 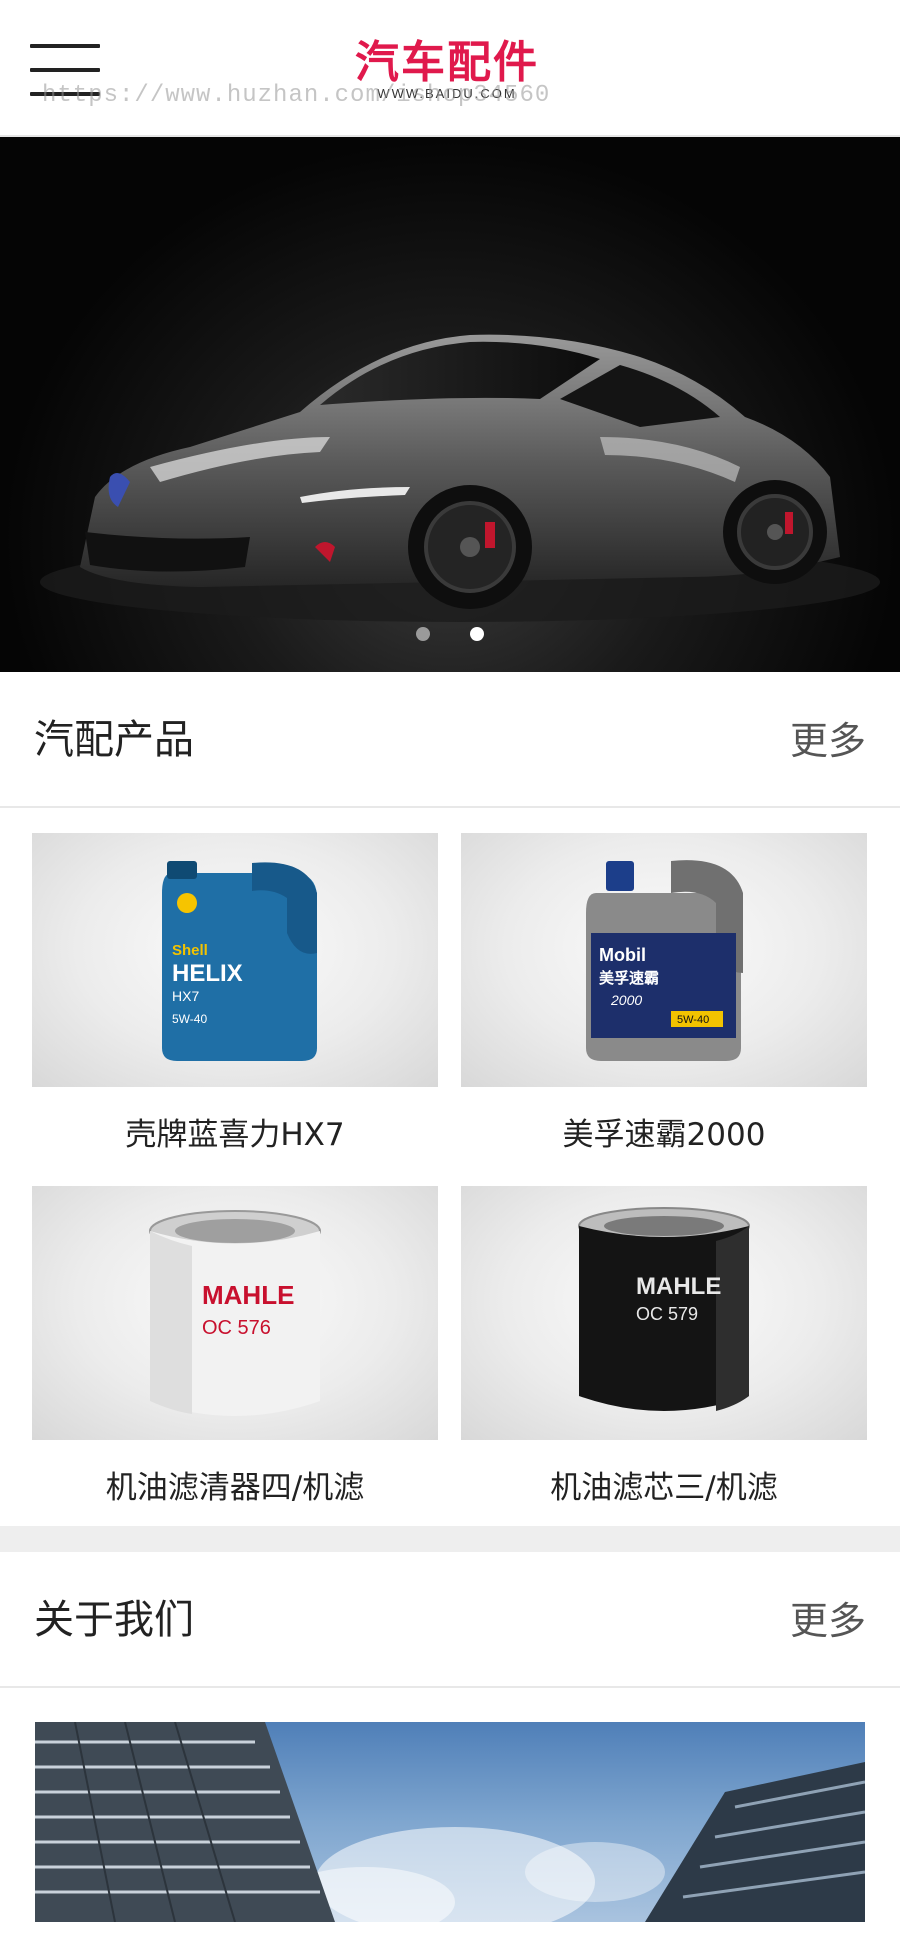 I want to click on product-name: 美孚速霸2000, so click(x=664, y=1135).